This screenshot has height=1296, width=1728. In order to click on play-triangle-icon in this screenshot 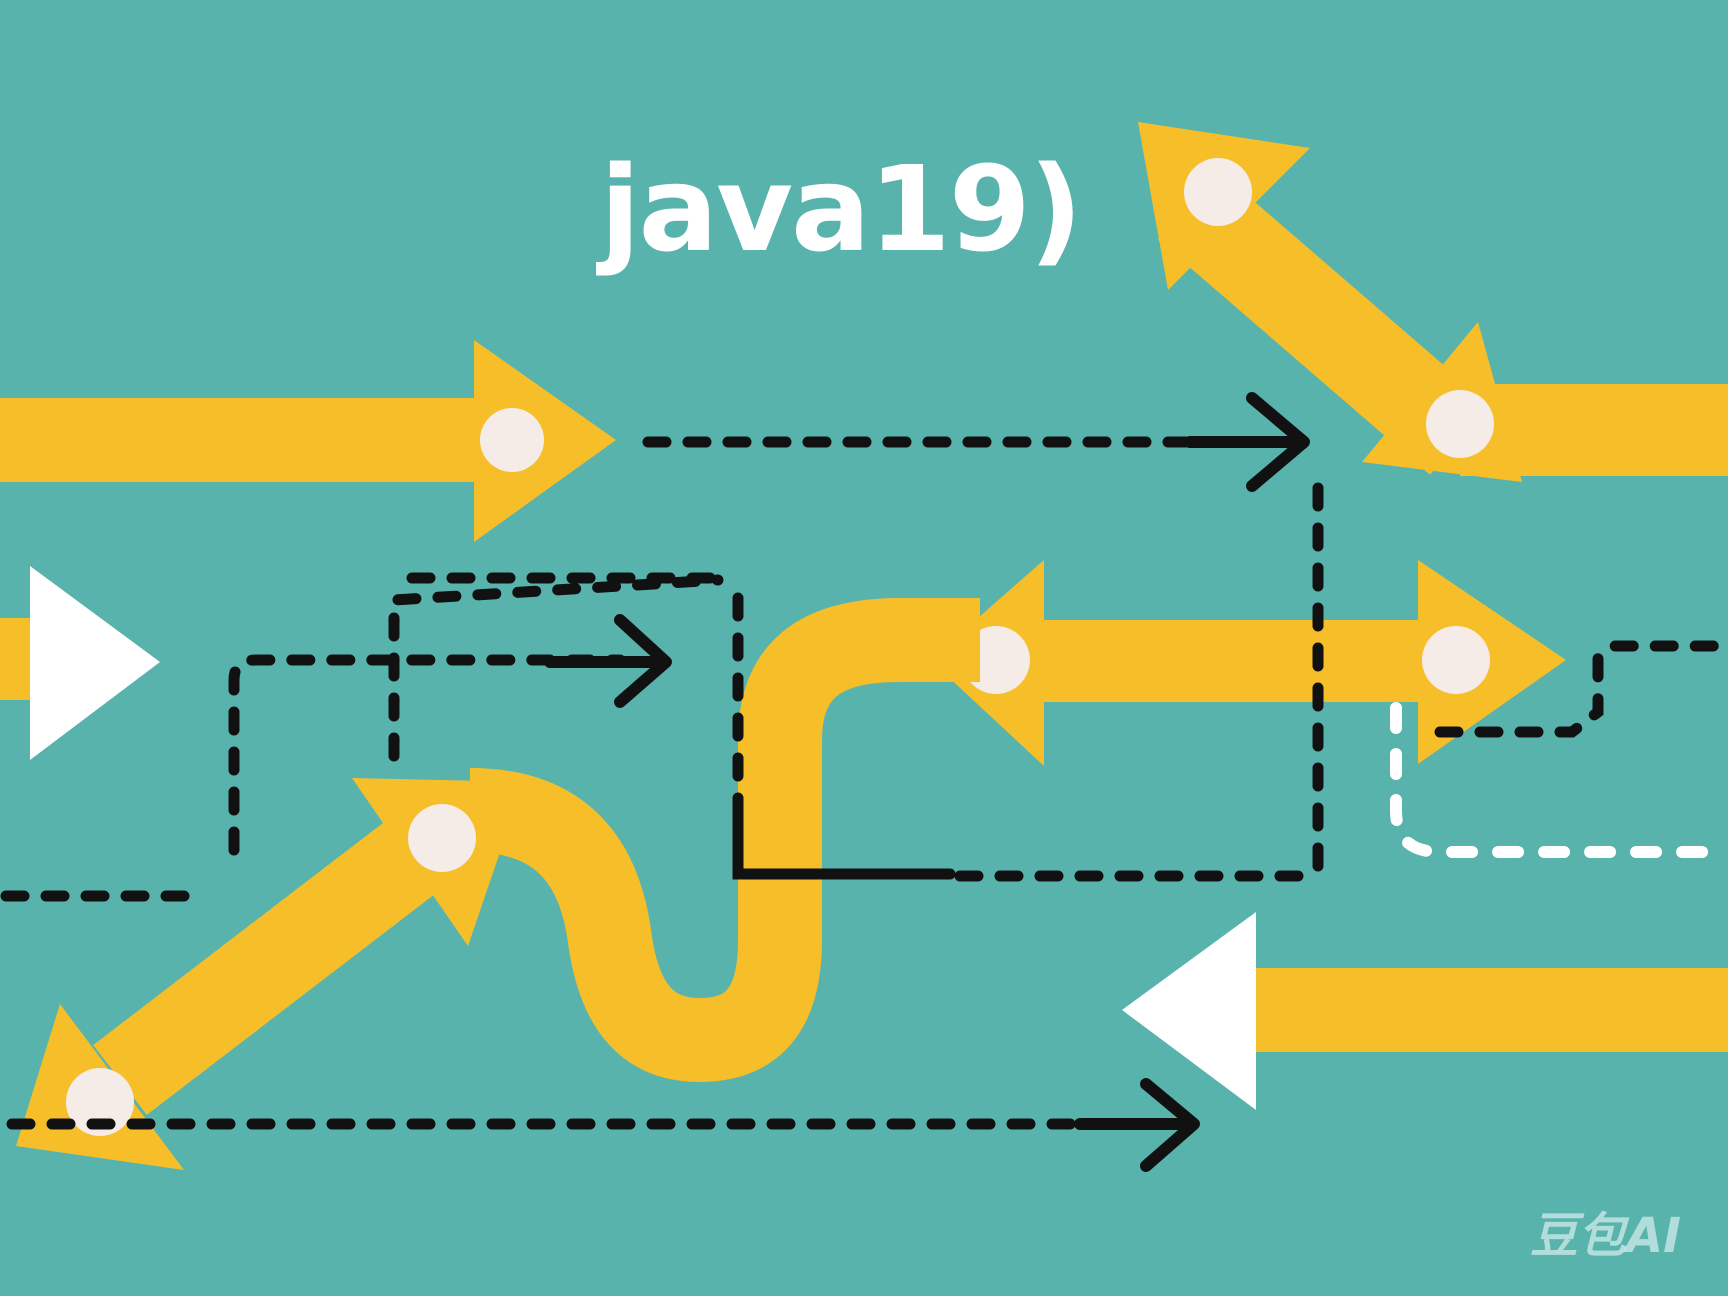, I will do `click(95, 663)`.